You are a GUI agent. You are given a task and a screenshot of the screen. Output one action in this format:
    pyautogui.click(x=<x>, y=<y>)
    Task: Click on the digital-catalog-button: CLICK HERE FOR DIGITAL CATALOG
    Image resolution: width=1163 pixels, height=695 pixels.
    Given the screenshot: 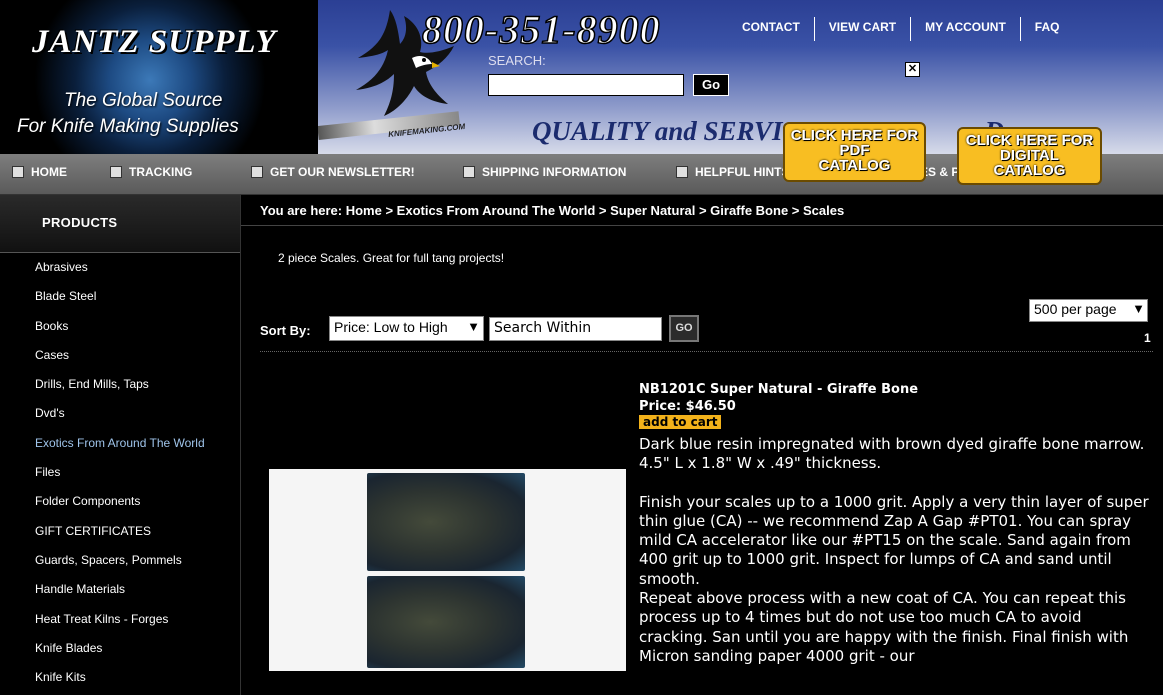 What is the action you would take?
    pyautogui.click(x=1029, y=156)
    